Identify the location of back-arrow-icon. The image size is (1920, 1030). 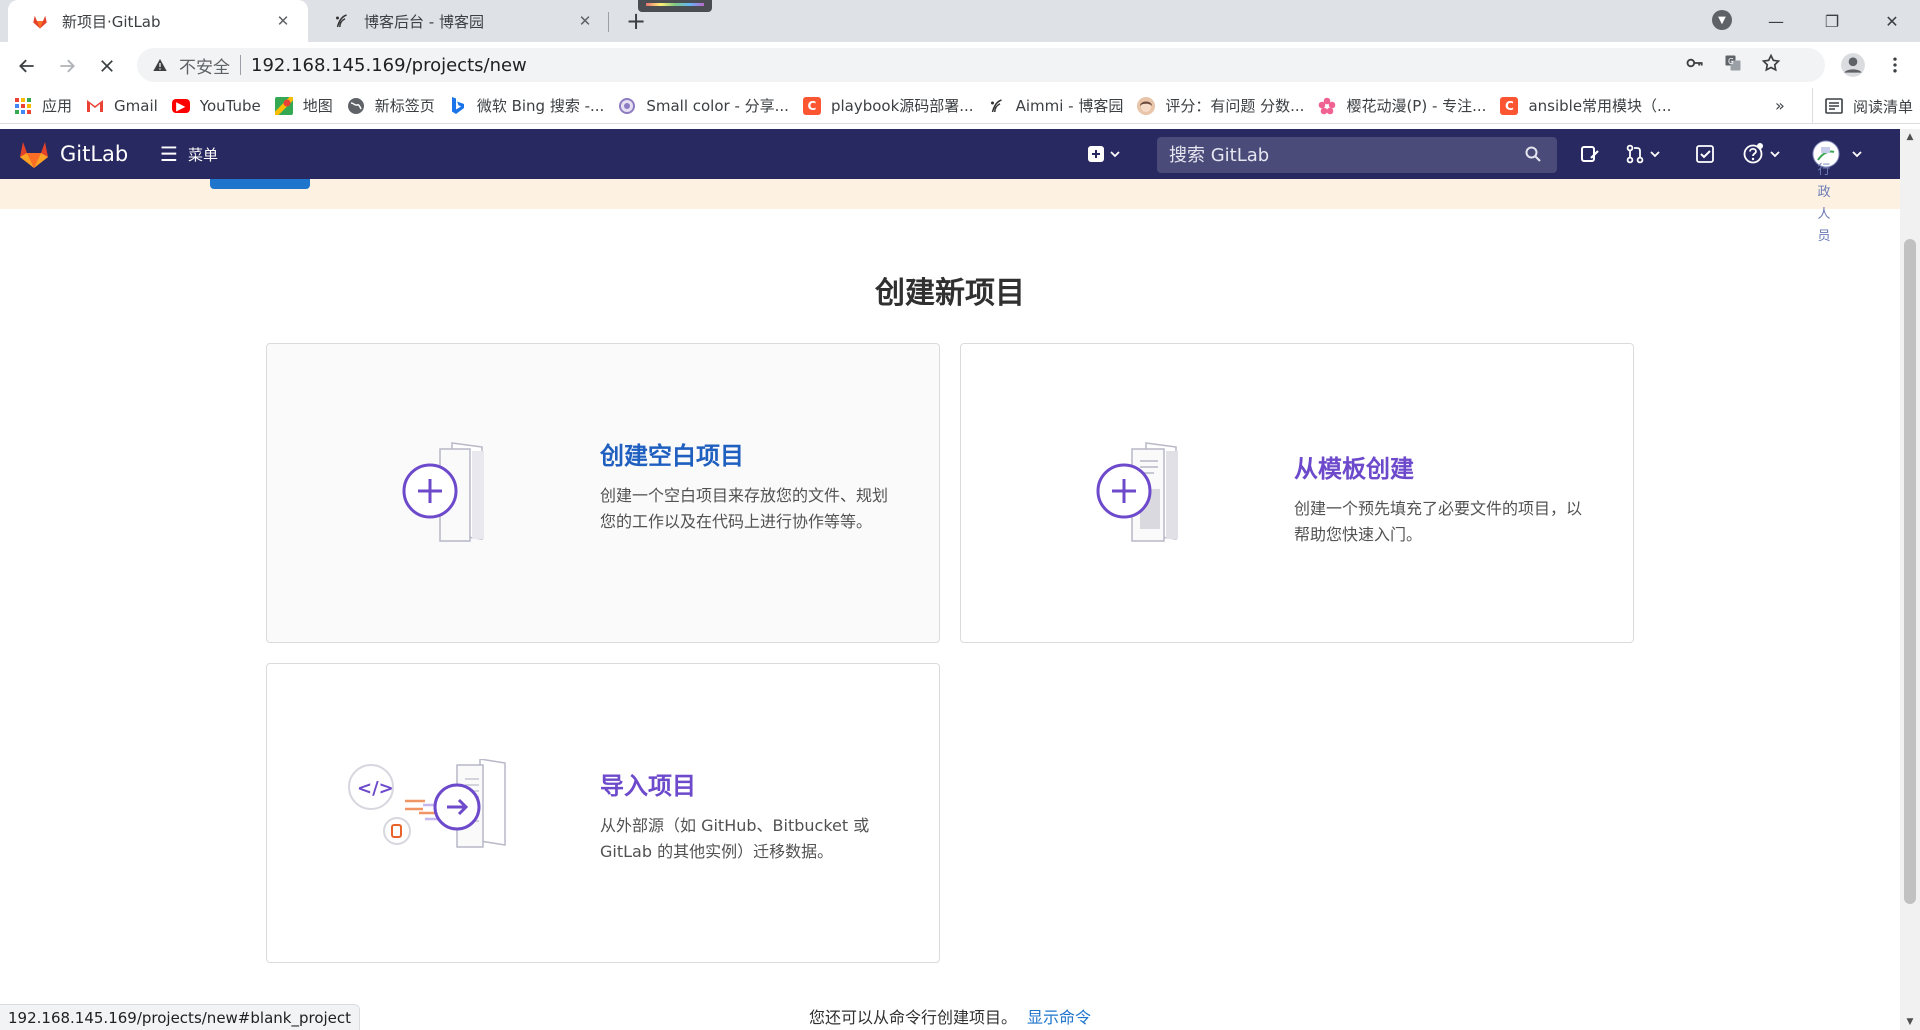
(27, 66).